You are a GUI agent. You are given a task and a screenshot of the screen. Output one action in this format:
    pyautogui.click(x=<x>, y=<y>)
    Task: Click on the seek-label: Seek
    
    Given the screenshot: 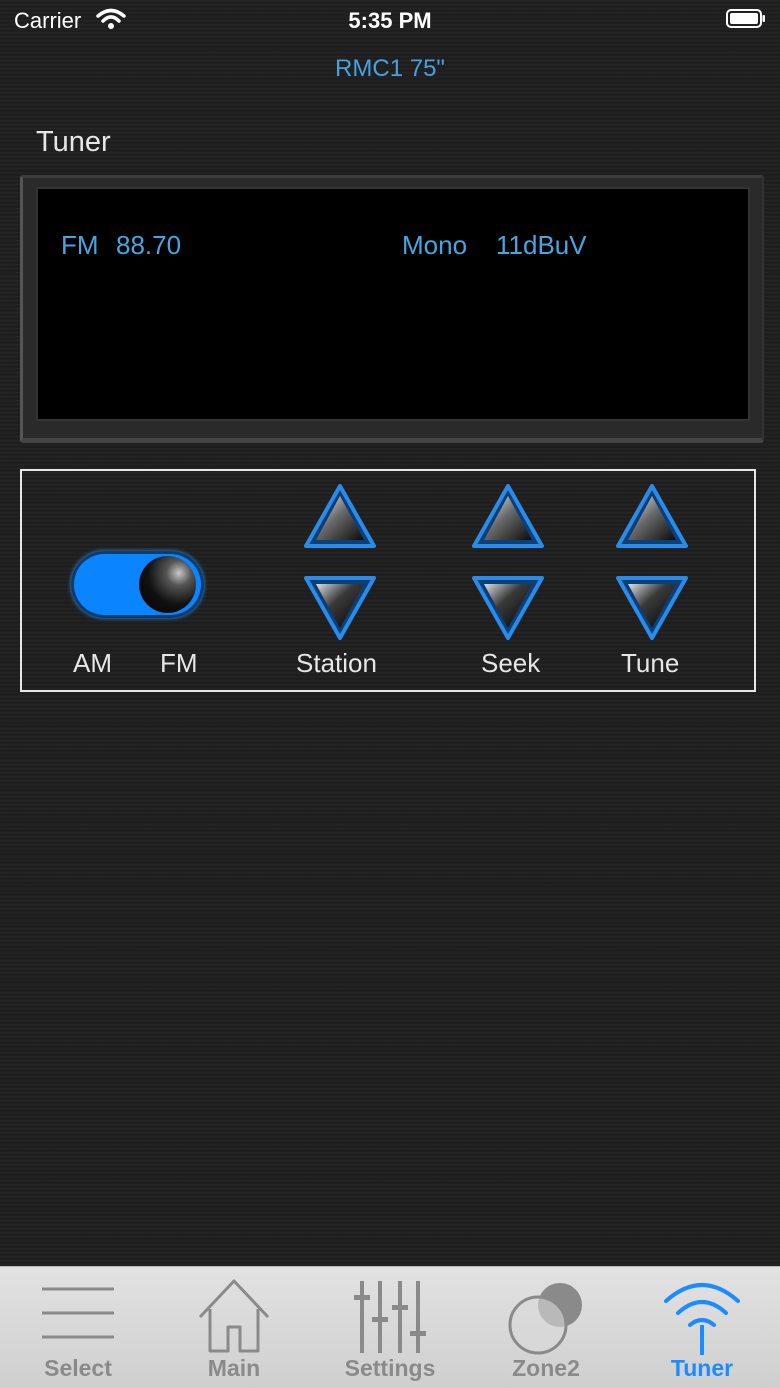 What is the action you would take?
    pyautogui.click(x=511, y=663)
    